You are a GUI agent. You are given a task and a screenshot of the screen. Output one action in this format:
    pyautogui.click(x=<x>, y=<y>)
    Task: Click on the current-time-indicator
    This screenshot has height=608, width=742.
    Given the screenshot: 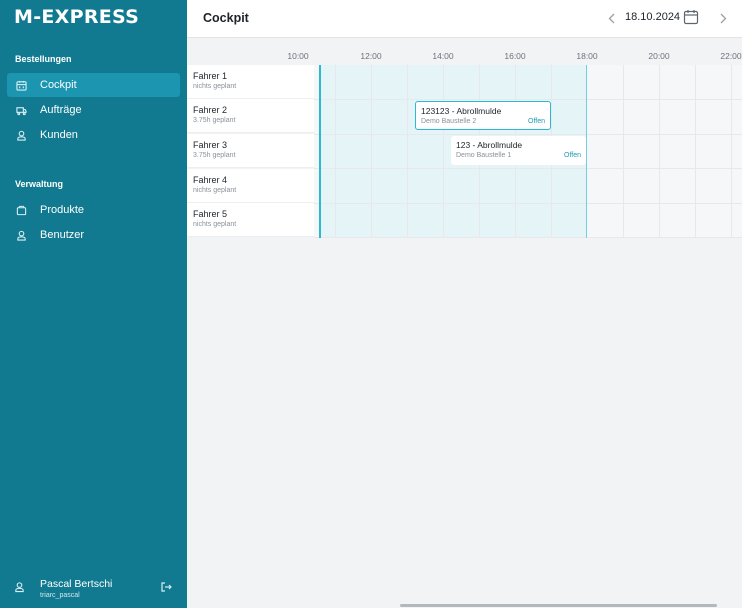 What is the action you would take?
    pyautogui.click(x=320, y=151)
    